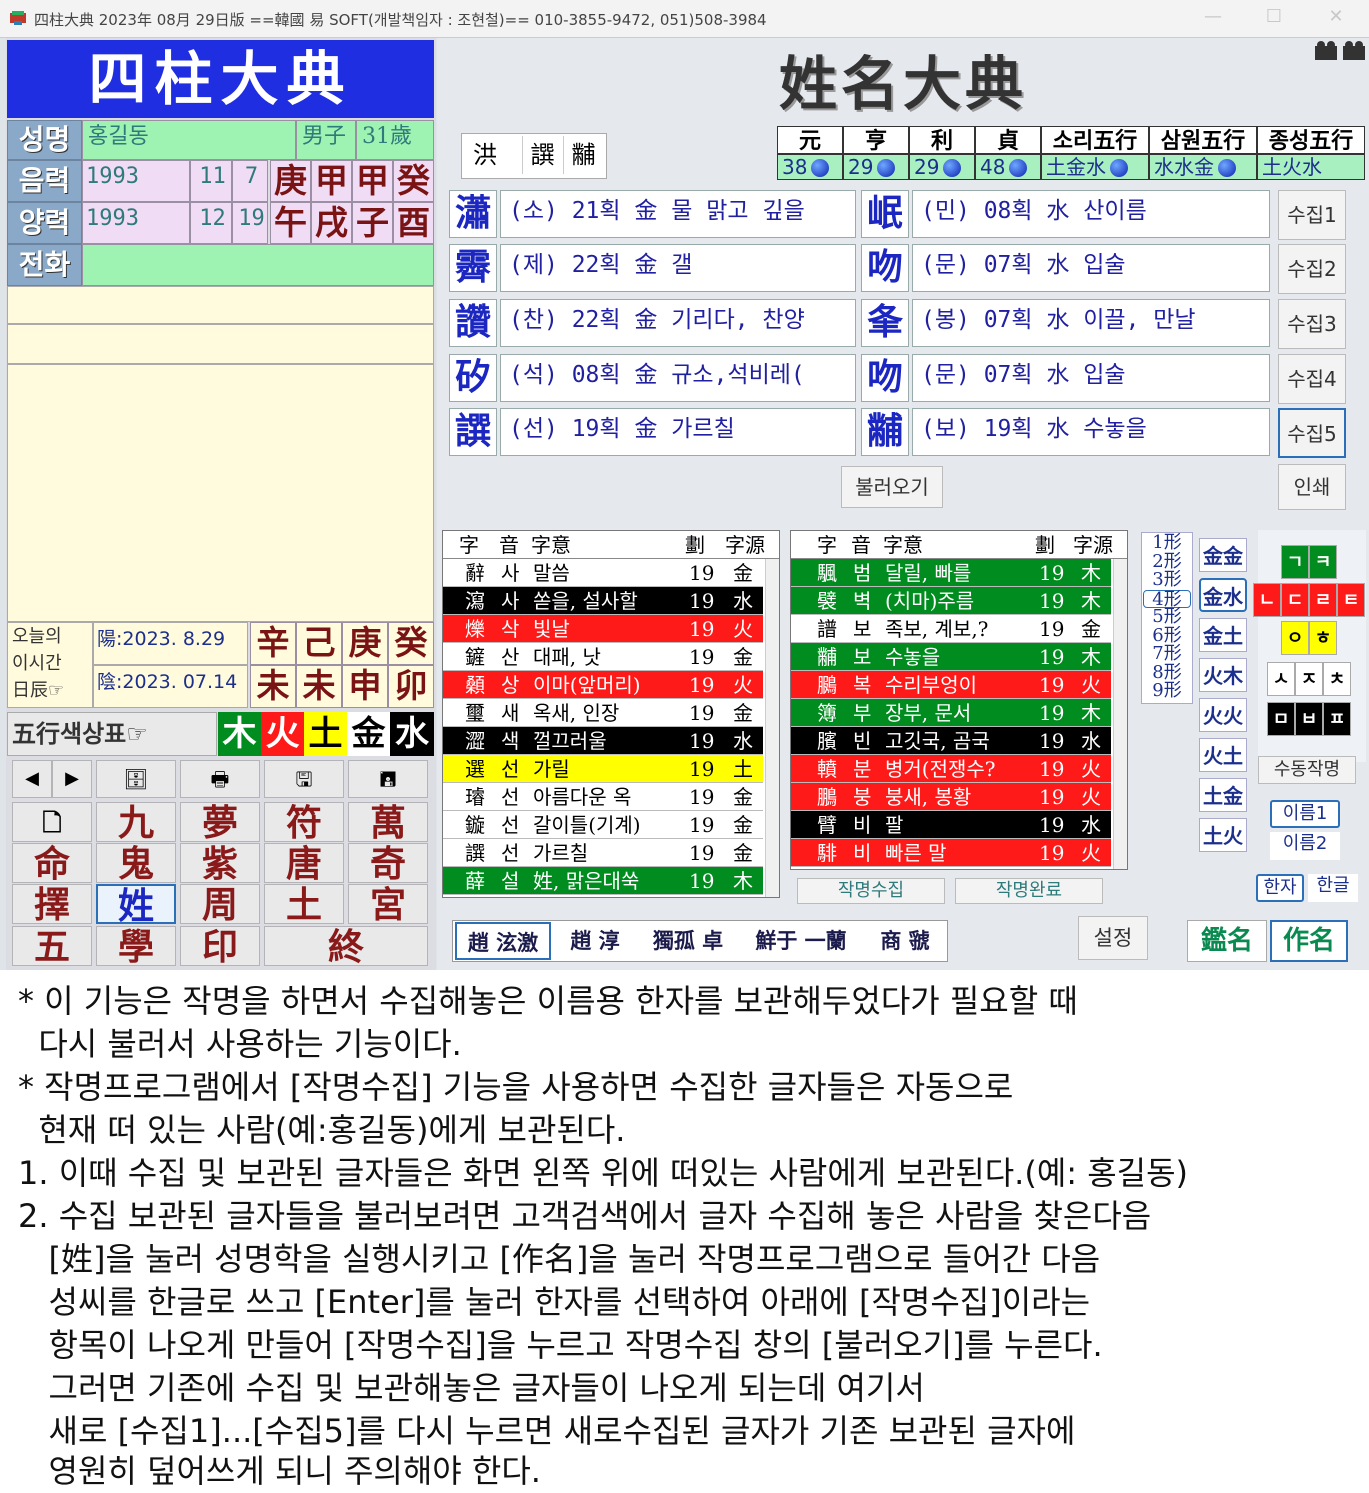  Describe the element at coordinates (885, 214) in the screenshot. I see `given-hanja: 岷` at that location.